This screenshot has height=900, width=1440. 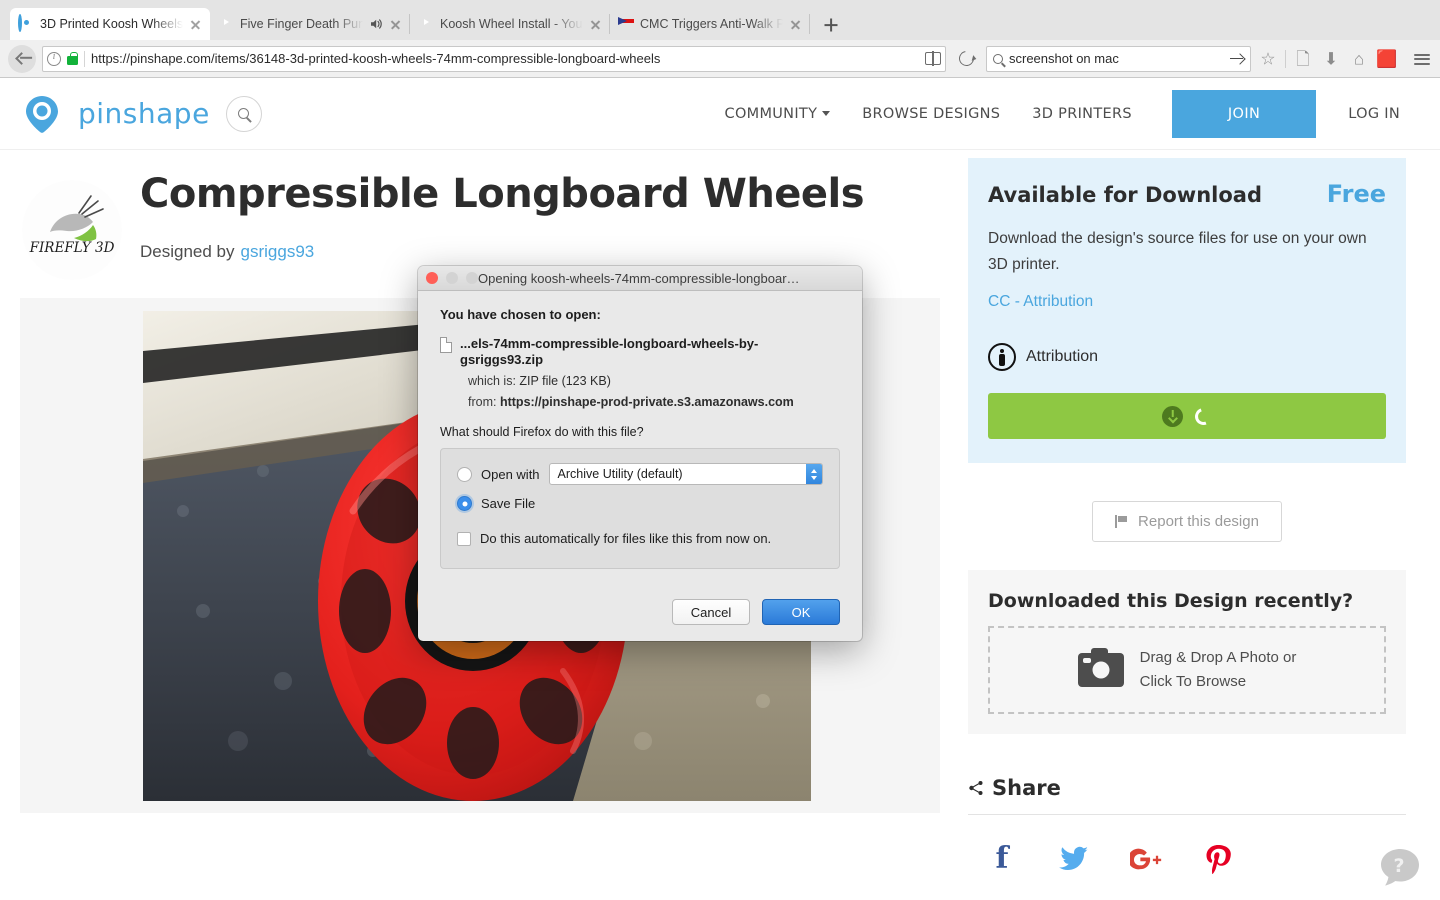 I want to click on lock-icon, so click(x=72, y=58).